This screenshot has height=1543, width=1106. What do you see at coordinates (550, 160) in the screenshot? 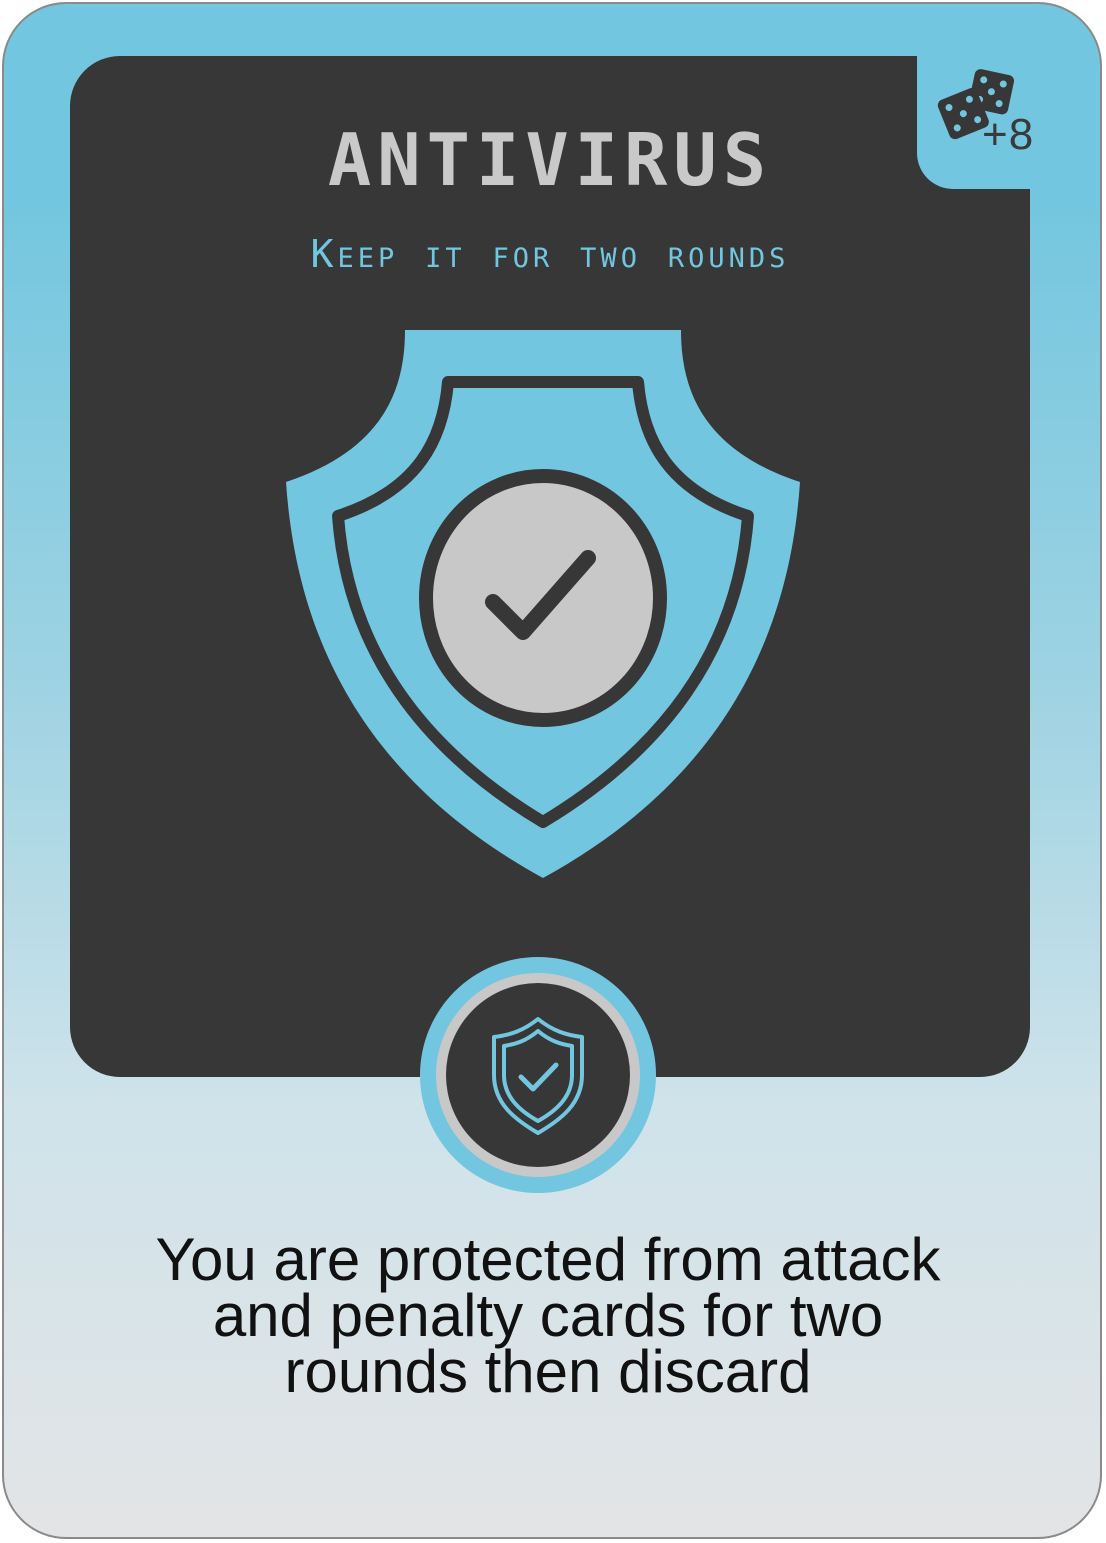
I see `card-title: ANTIVIRUS` at bounding box center [550, 160].